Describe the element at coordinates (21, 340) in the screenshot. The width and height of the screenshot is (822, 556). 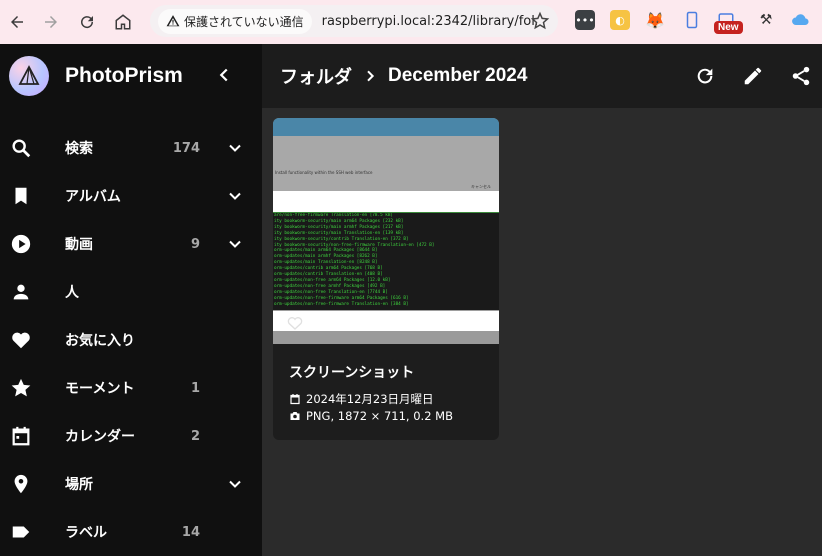
I see `heart-icon` at that location.